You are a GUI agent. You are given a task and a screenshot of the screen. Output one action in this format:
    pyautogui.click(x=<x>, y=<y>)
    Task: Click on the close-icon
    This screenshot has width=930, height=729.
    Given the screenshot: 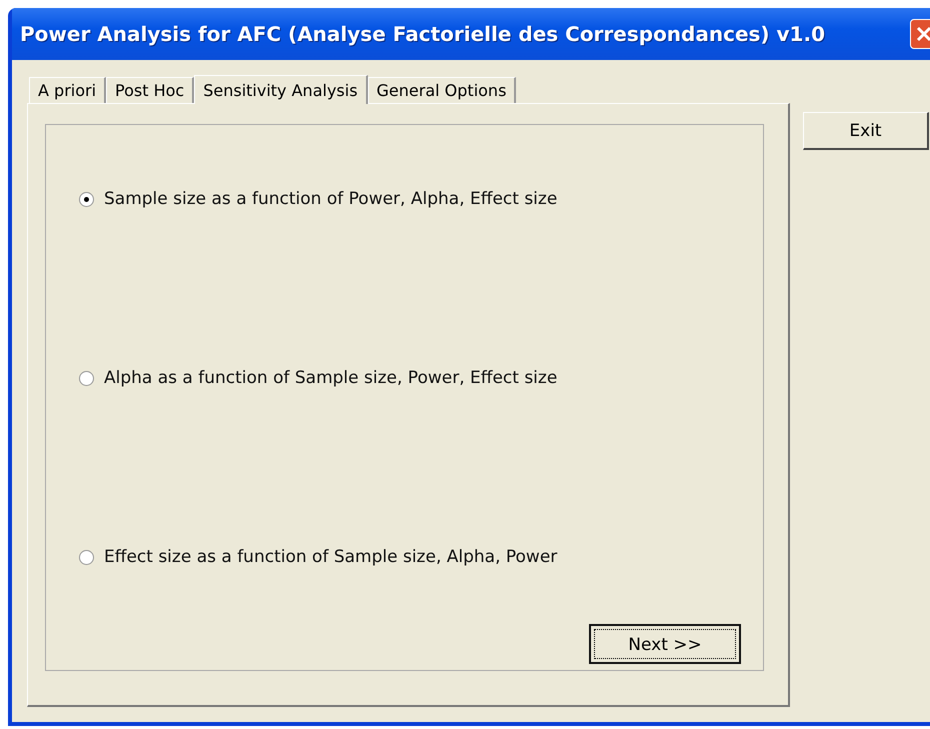 What is the action you would take?
    pyautogui.click(x=922, y=34)
    